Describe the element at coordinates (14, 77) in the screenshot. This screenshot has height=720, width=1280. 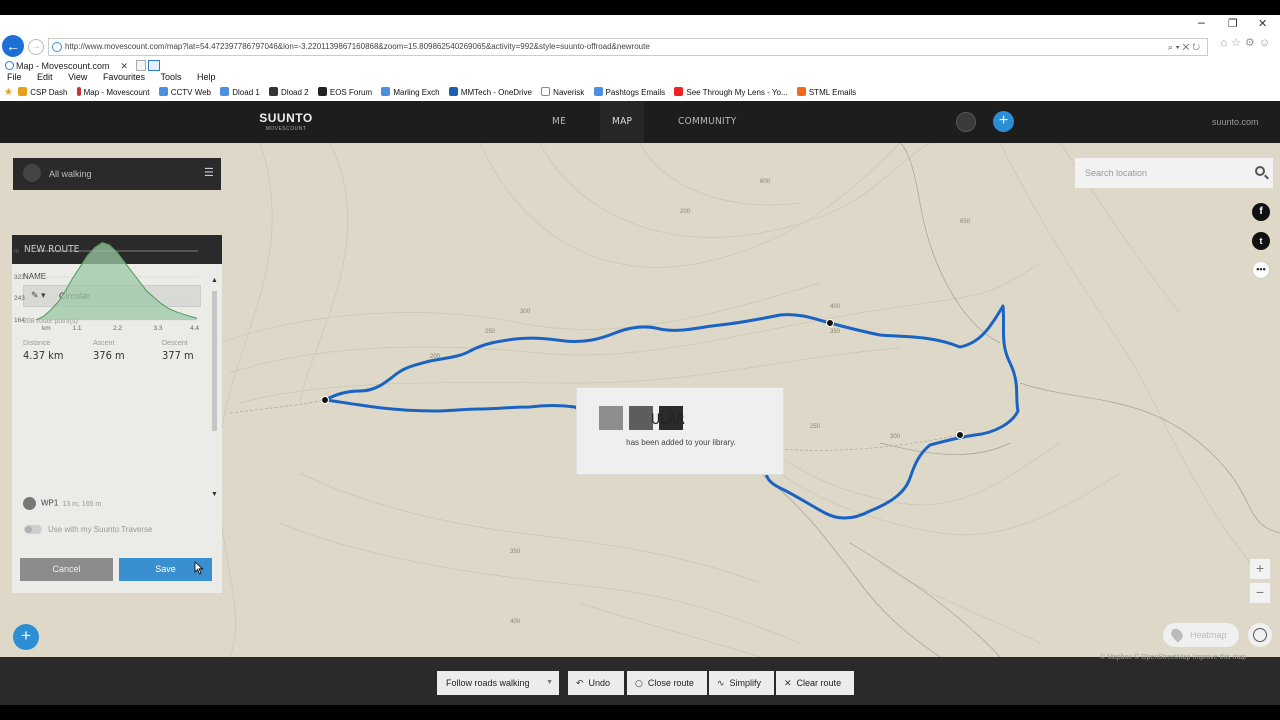
I see `menu-file: File` at that location.